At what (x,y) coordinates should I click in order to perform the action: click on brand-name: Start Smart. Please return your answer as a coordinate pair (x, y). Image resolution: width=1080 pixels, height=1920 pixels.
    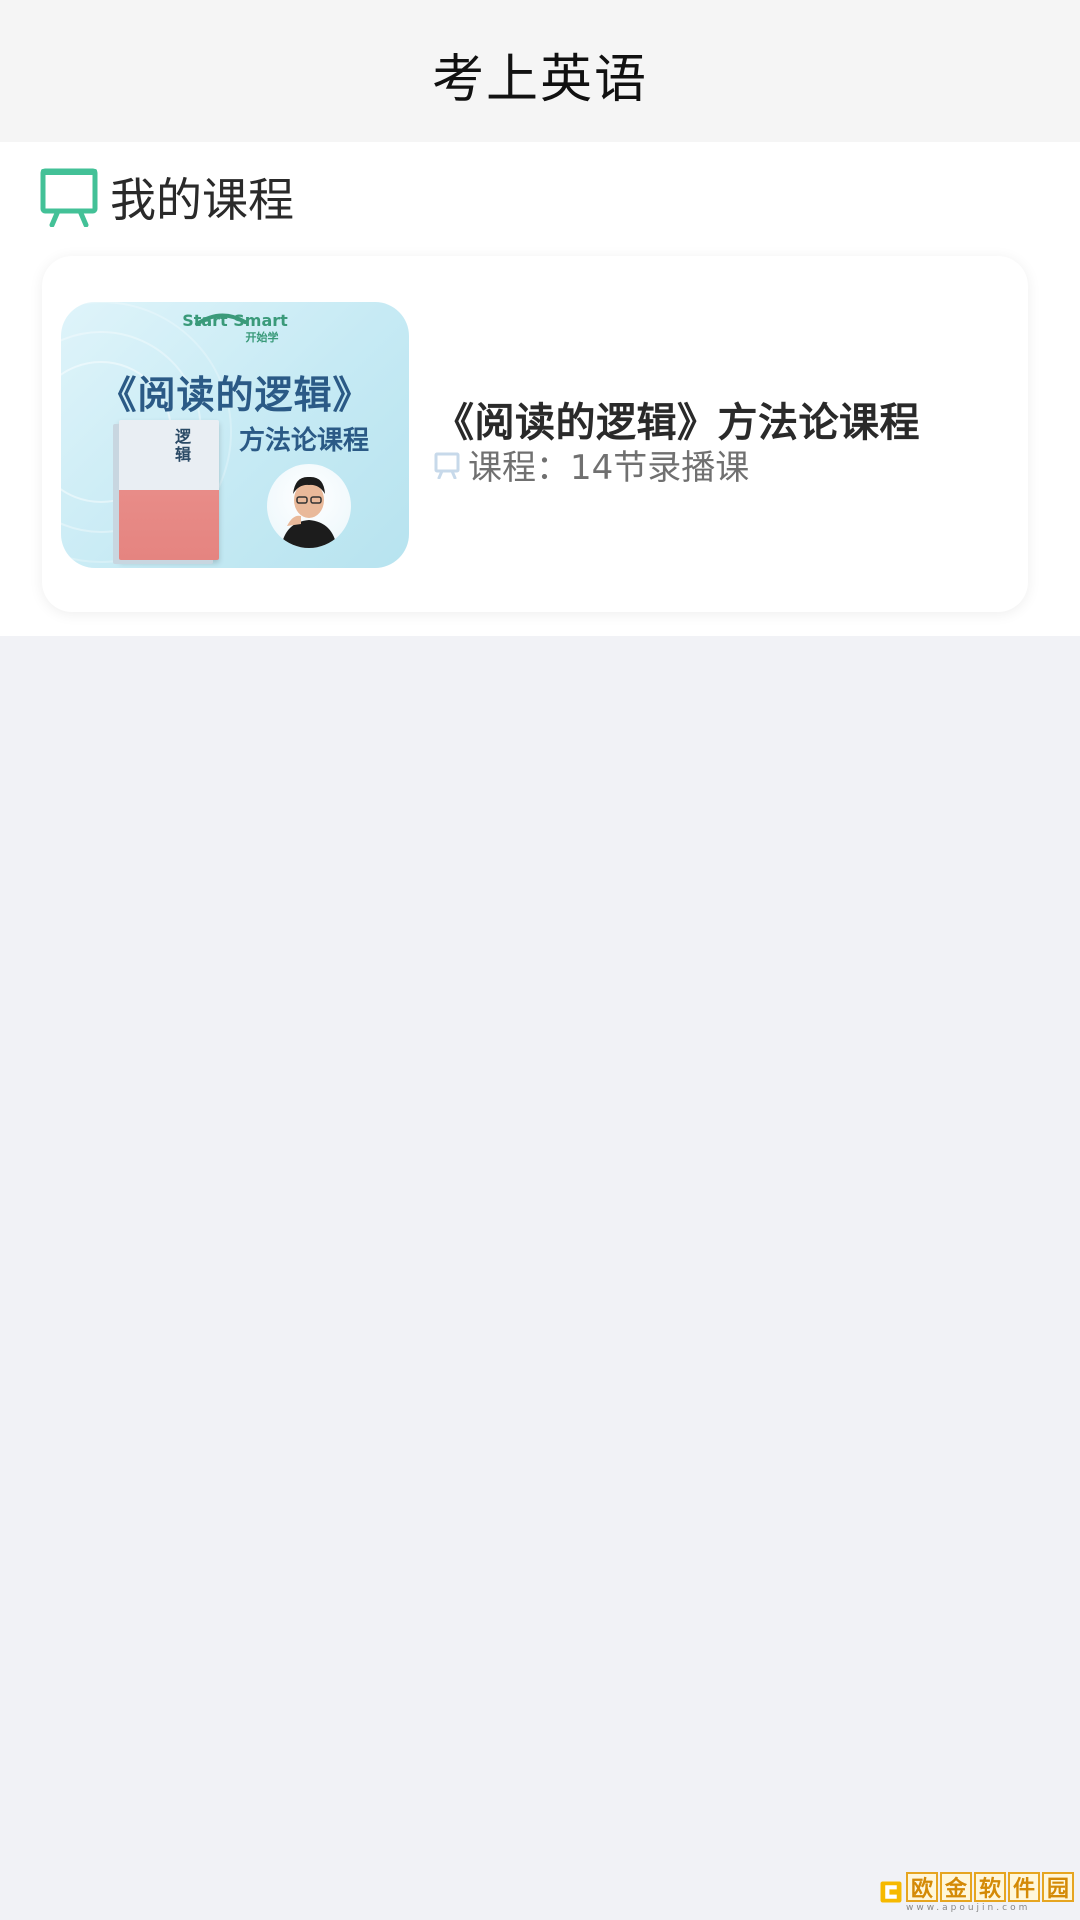
    Looking at the image, I should click on (235, 320).